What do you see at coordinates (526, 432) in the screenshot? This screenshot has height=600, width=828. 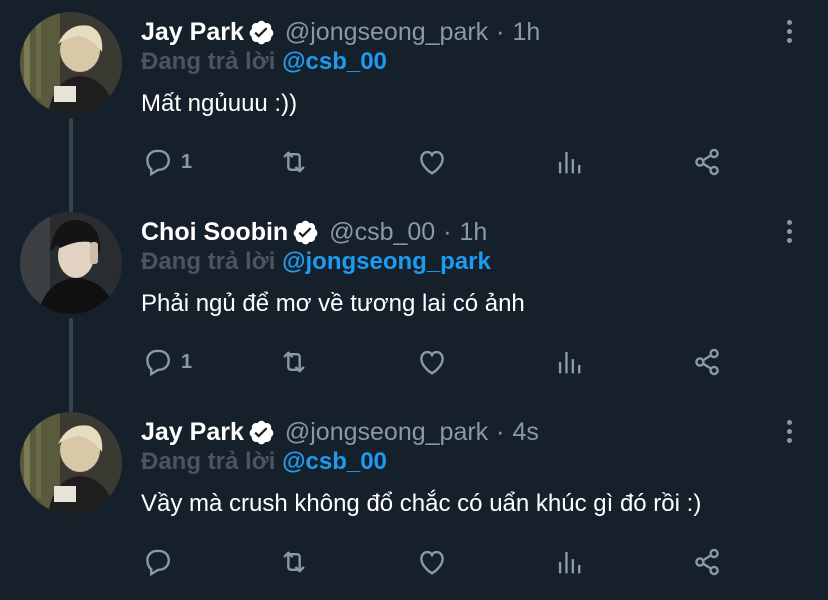 I see `timestamp: 4s` at bounding box center [526, 432].